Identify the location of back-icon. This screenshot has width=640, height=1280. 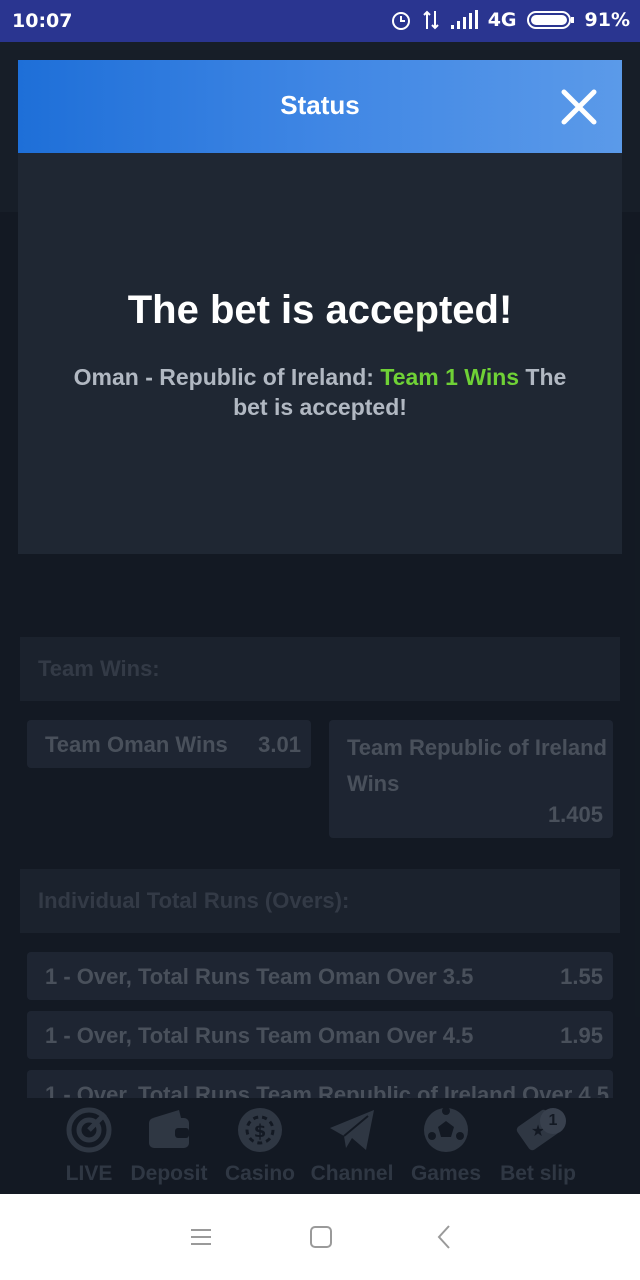
(443, 1237).